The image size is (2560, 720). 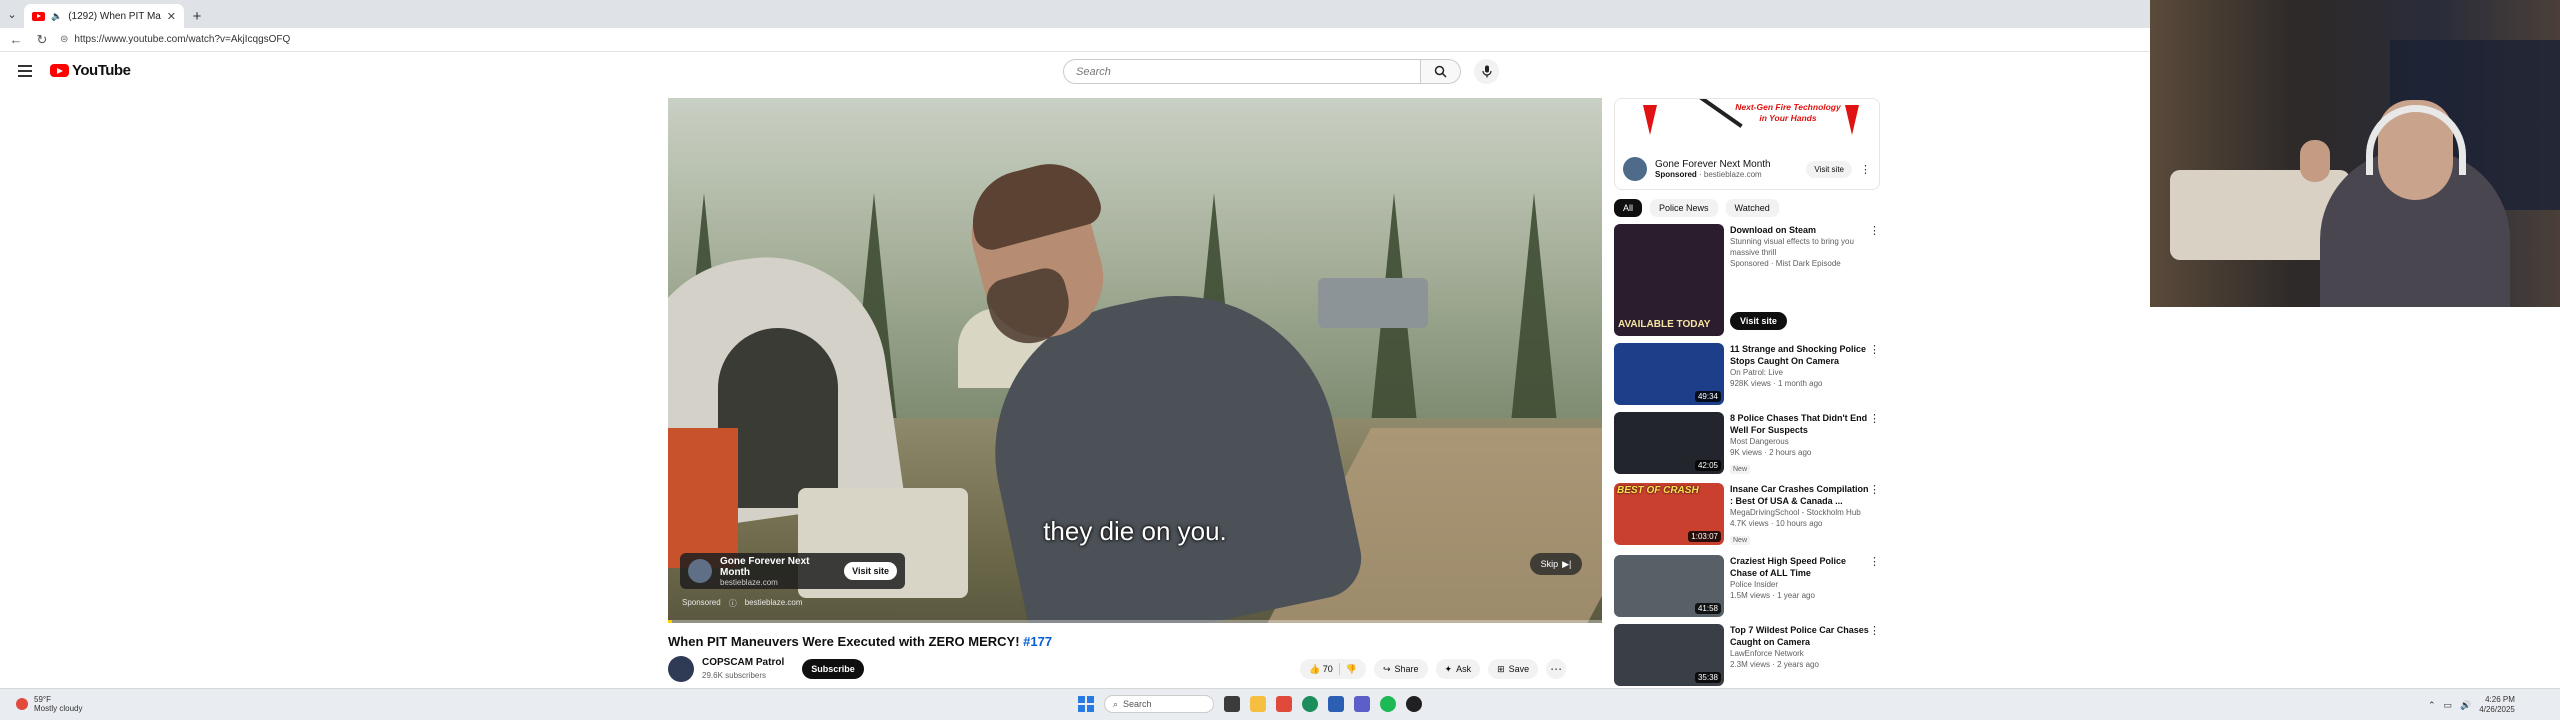 I want to click on voice-search-button, so click(x=1486, y=71).